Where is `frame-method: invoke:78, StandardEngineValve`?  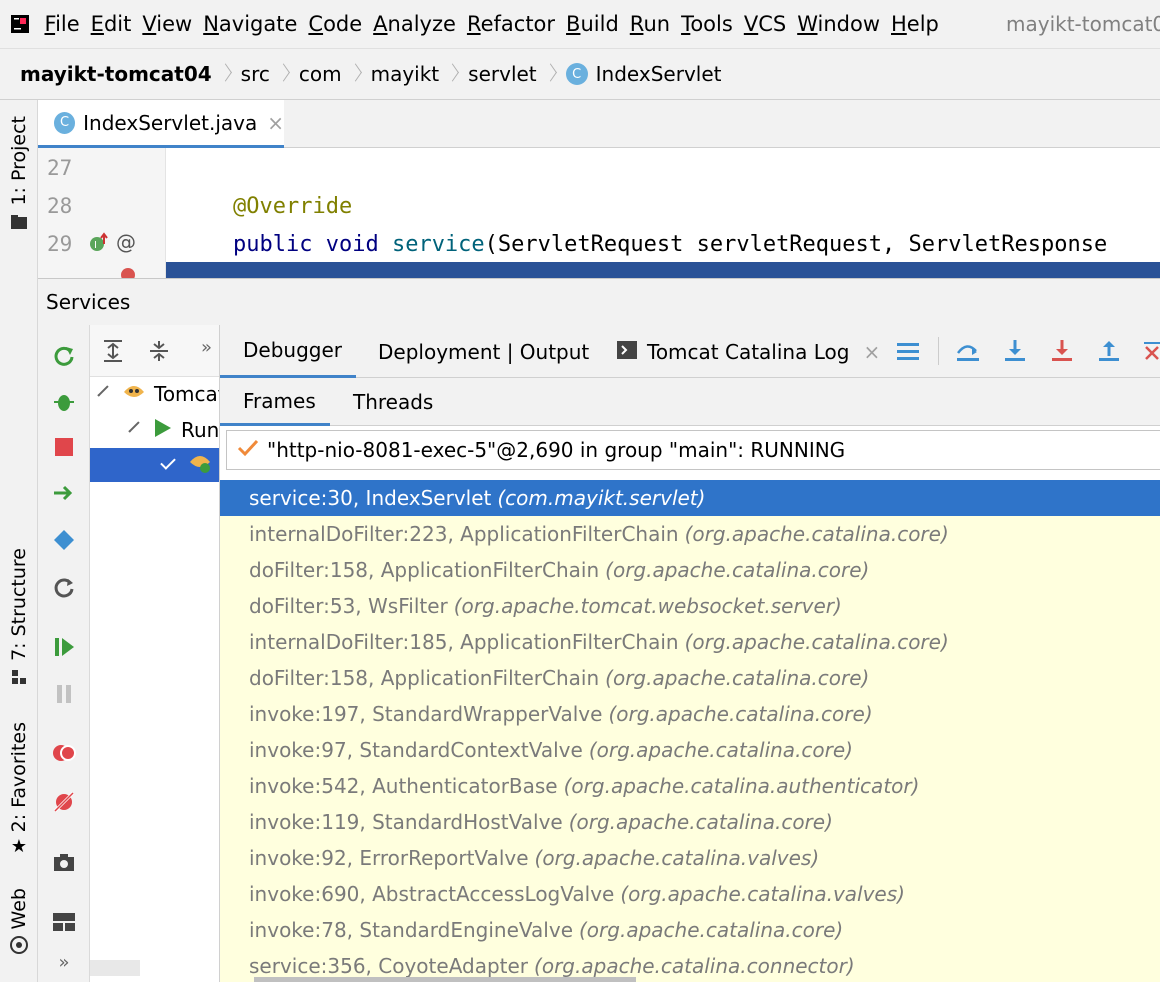 frame-method: invoke:78, StandardEngineValve is located at coordinates (411, 930).